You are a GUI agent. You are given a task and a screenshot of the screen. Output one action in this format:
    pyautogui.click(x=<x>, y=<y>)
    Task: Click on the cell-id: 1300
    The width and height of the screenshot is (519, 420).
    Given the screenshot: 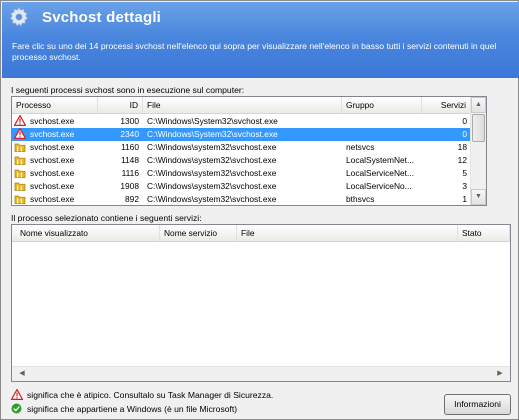 What is the action you would take?
    pyautogui.click(x=129, y=121)
    